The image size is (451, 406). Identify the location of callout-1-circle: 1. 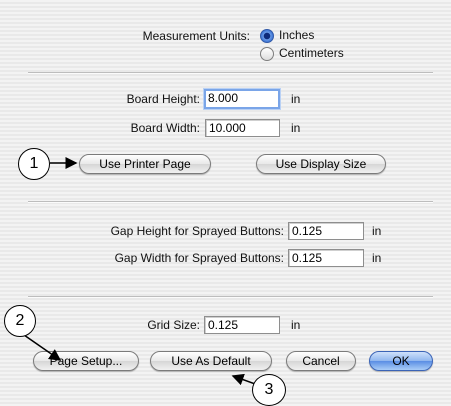
(34, 164).